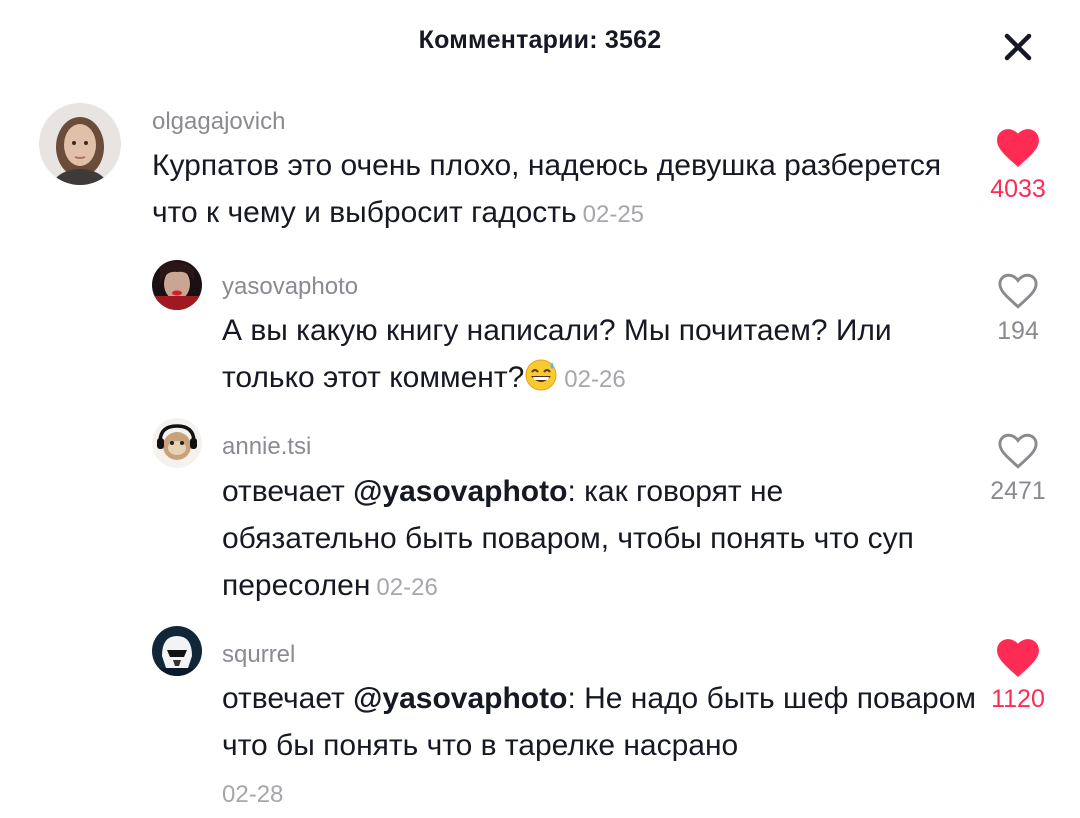 This screenshot has height=818, width=1080. What do you see at coordinates (613, 214) in the screenshot?
I see `comment-date: 02-25` at bounding box center [613, 214].